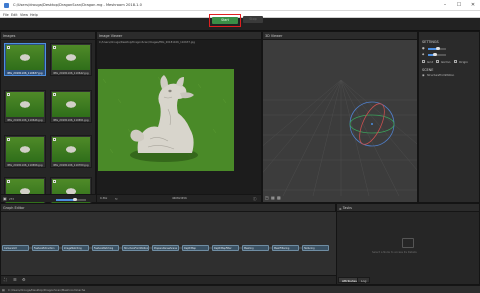  Describe the element at coordinates (15, 280) in the screenshot. I see `layout-icon: ☰` at that location.